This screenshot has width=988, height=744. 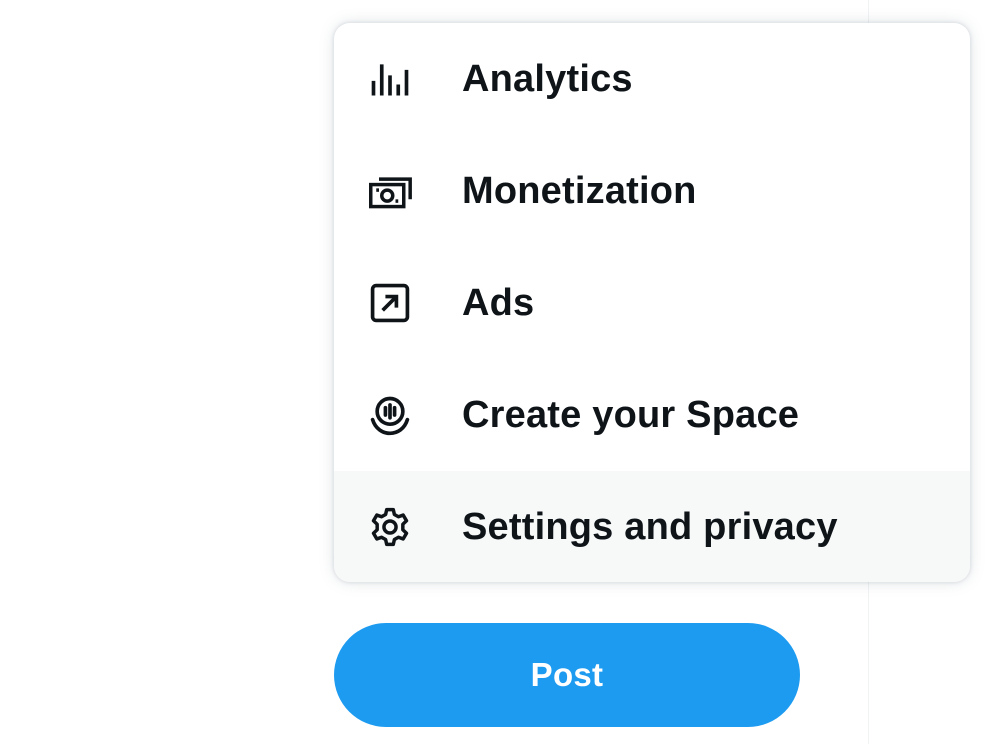 I want to click on menu-item-label: Create your Space, so click(x=631, y=414).